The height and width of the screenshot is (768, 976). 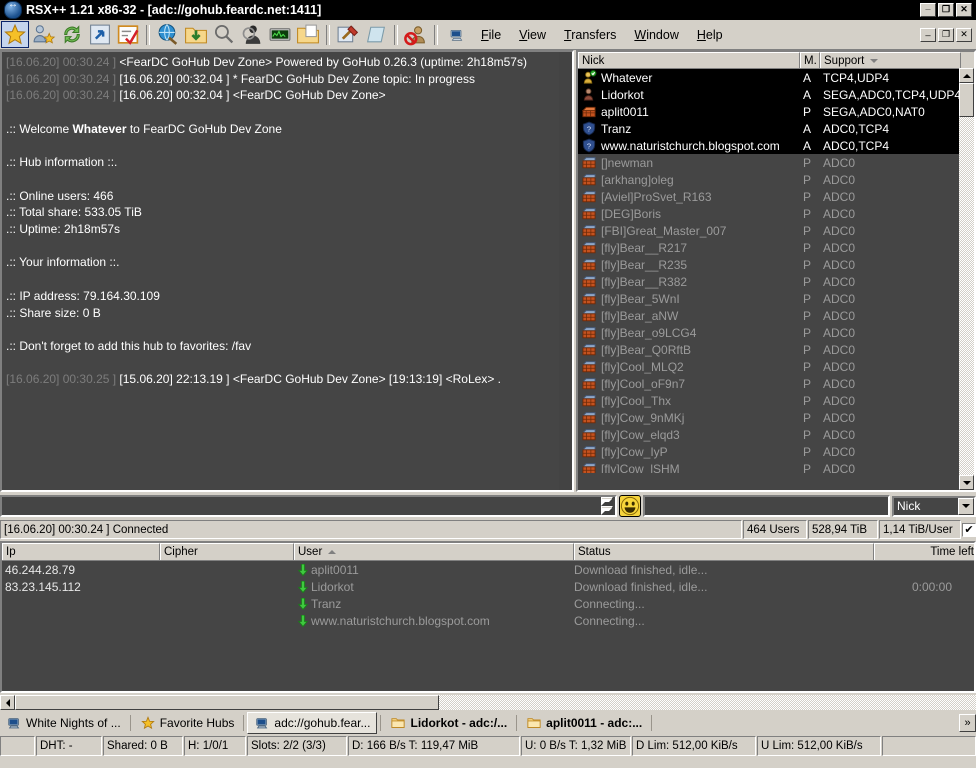 I want to click on user-list-row: ? Tranz A ADC0,TCP4, so click(x=776, y=128).